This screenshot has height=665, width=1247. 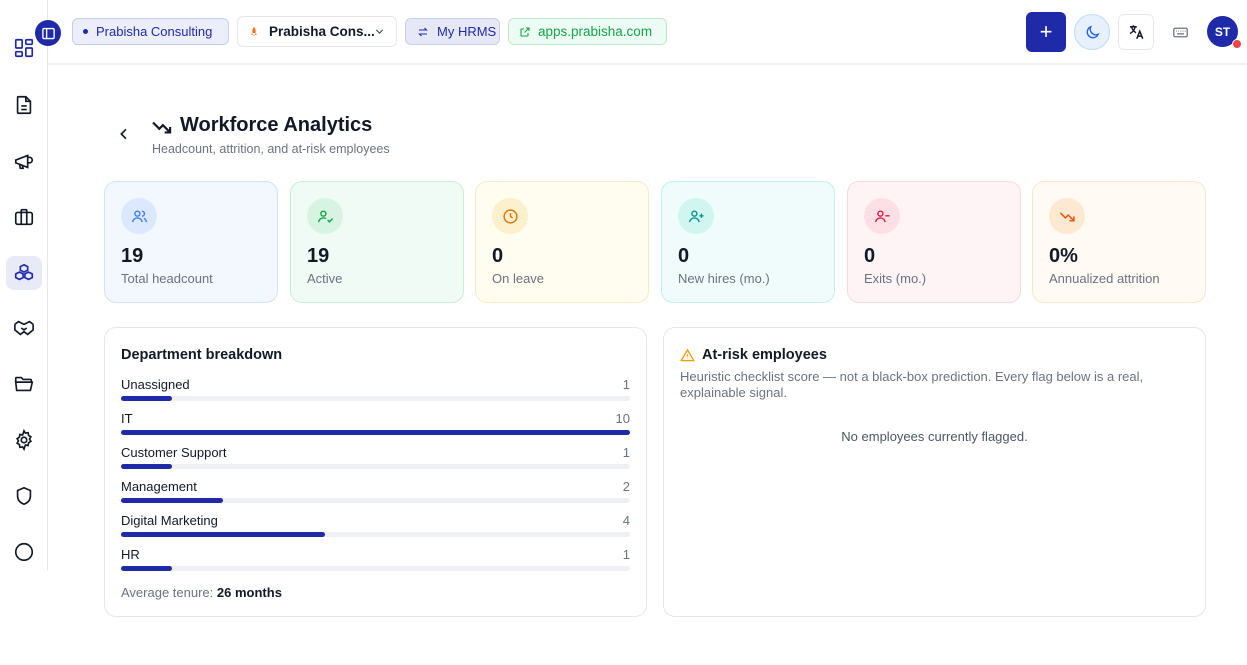 I want to click on department-count: 2, so click(x=626, y=486).